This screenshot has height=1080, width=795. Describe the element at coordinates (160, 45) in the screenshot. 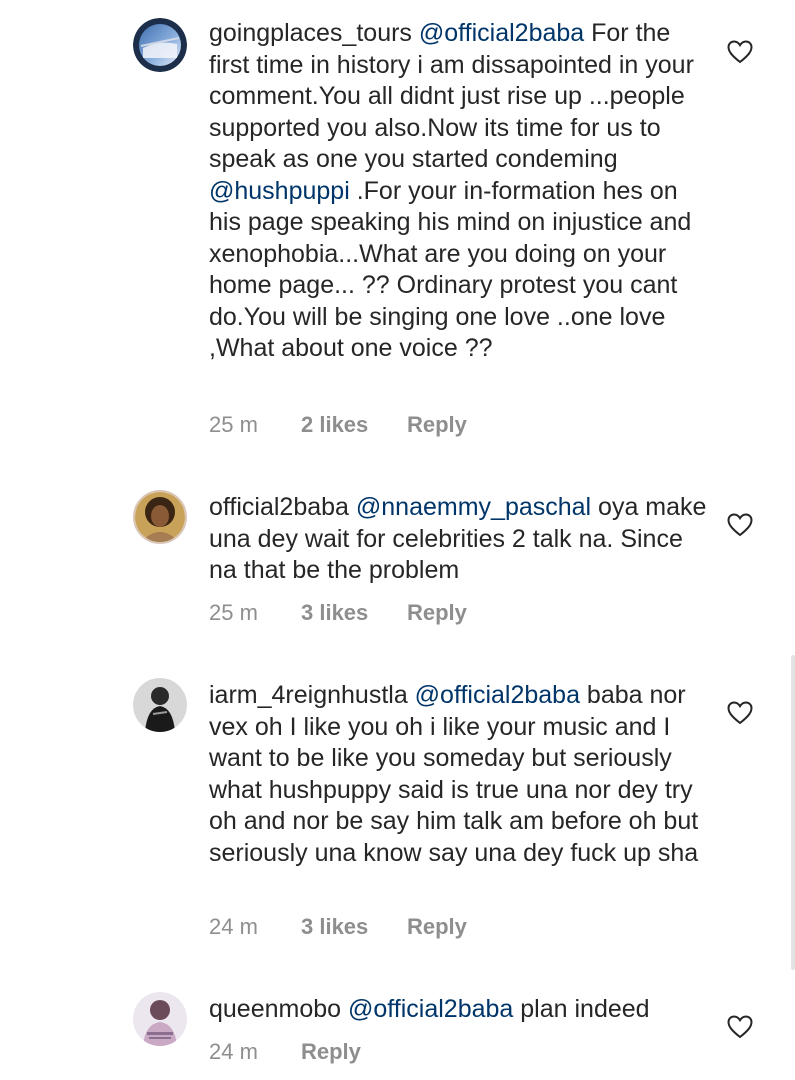

I see `user-avatar-goingplaces` at that location.